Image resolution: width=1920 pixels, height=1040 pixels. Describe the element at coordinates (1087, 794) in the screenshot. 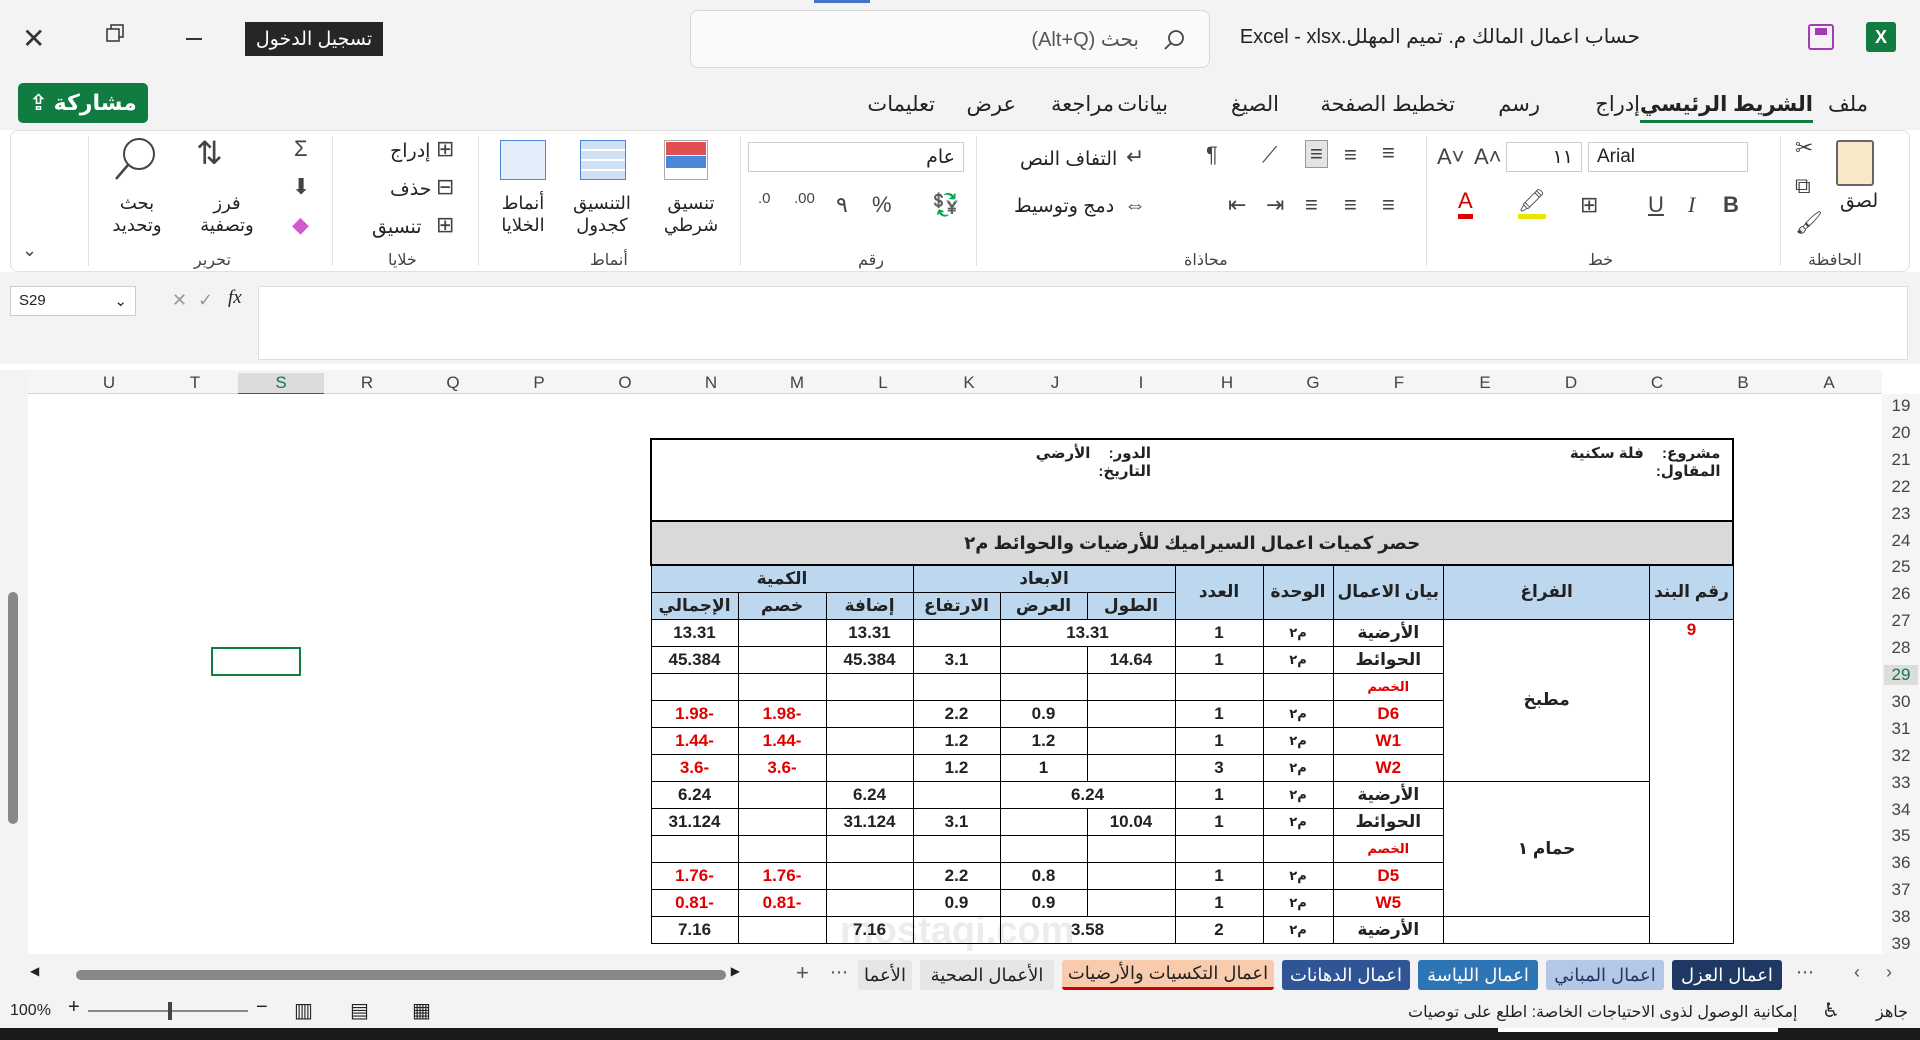

I see `length-width-cell: 6.24` at that location.